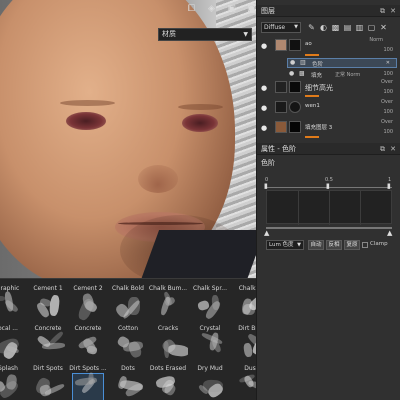  Describe the element at coordinates (389, 233) in the screenshot. I see `levels-output-white-handle: ▲` at that location.